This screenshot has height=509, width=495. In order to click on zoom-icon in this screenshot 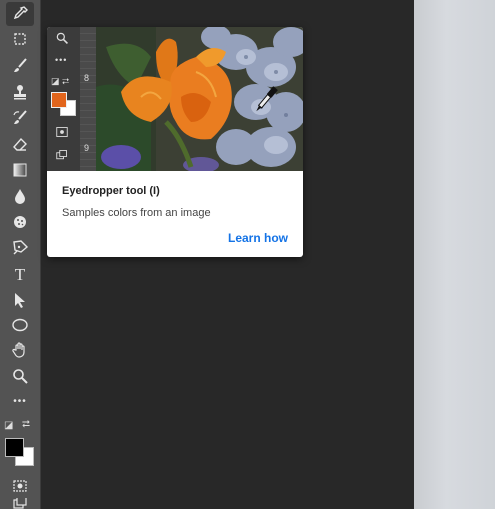, I will do `click(20, 376)`.